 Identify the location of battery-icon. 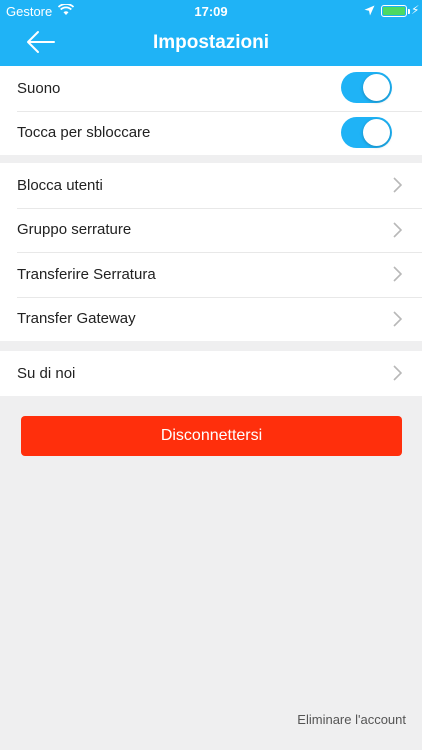
(394, 11).